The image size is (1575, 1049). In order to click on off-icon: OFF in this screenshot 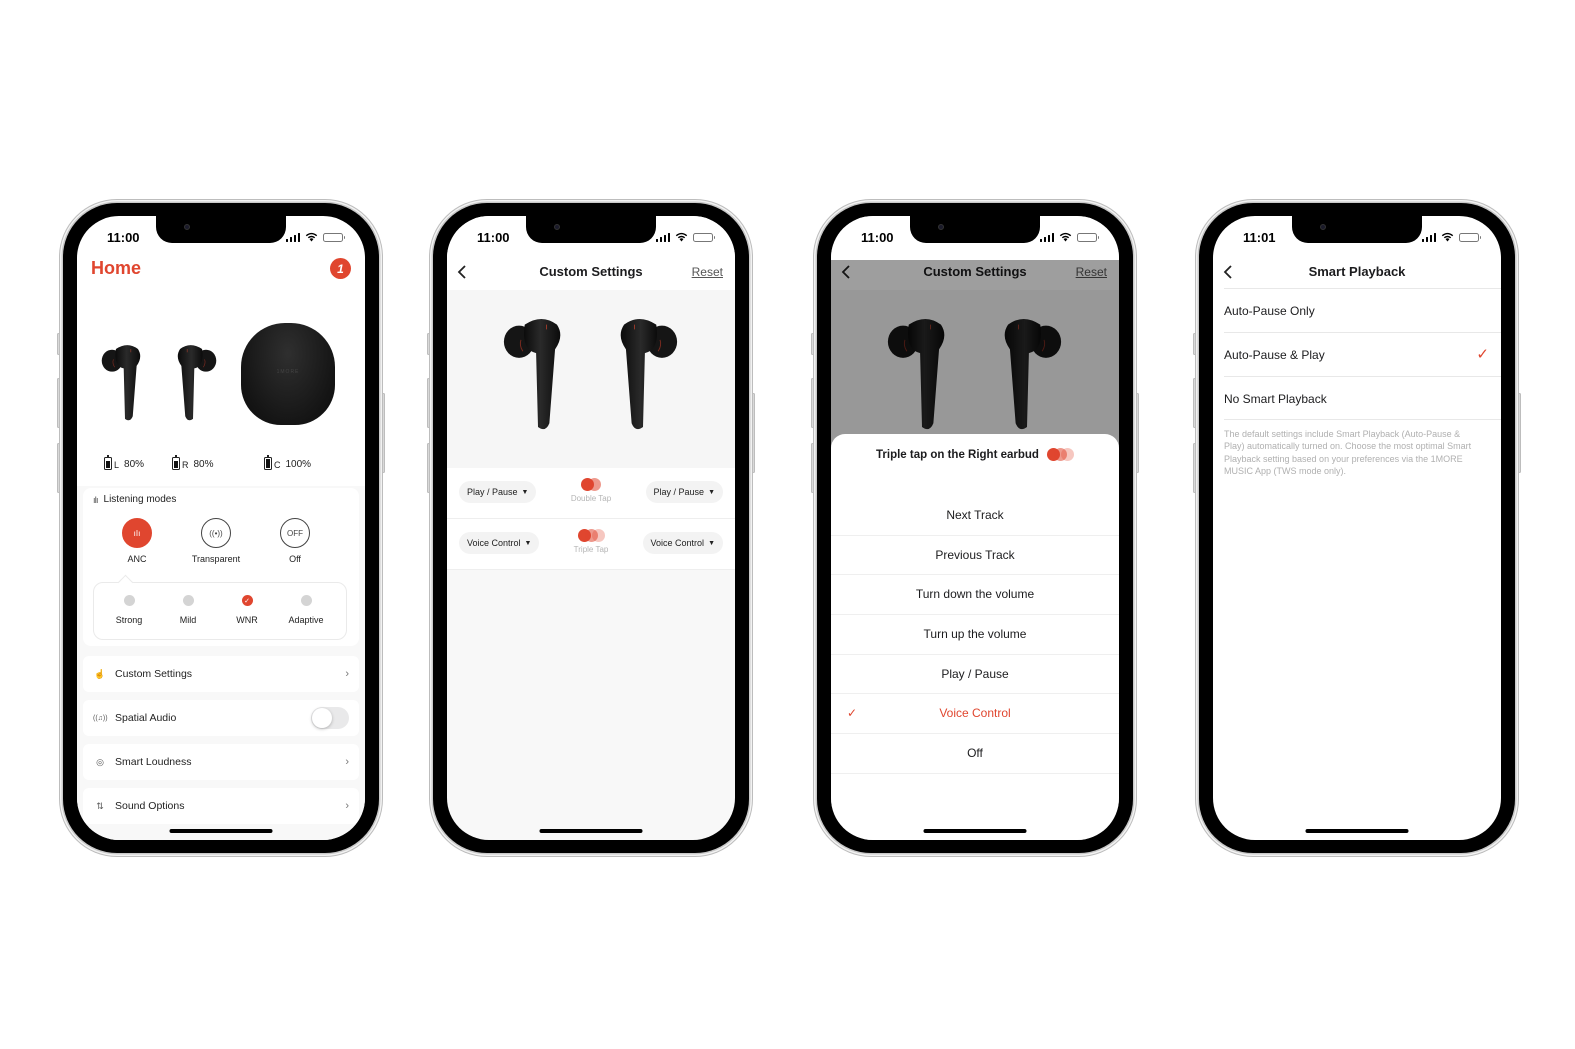, I will do `click(295, 533)`.